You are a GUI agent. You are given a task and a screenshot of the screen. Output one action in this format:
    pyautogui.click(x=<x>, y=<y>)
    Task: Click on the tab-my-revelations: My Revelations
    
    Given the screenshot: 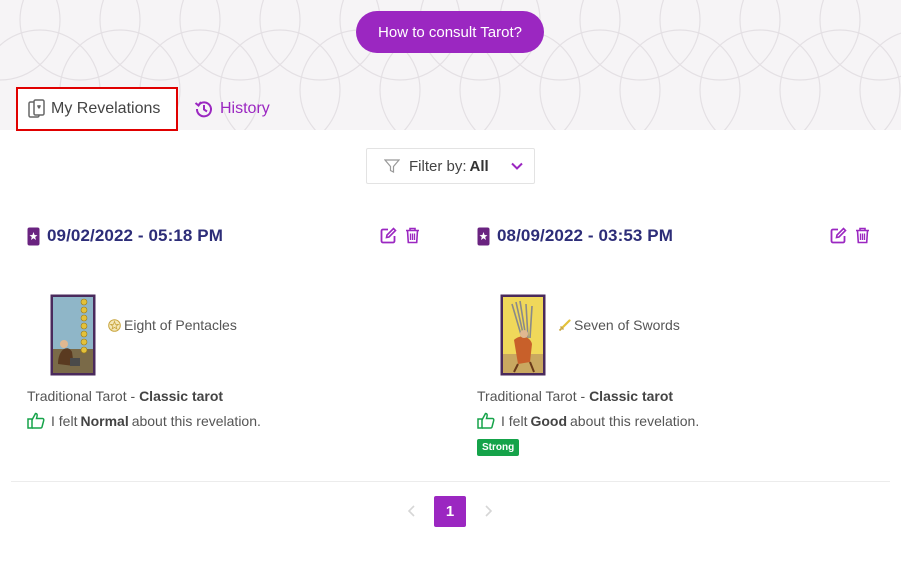 What is the action you would take?
    pyautogui.click(x=97, y=109)
    